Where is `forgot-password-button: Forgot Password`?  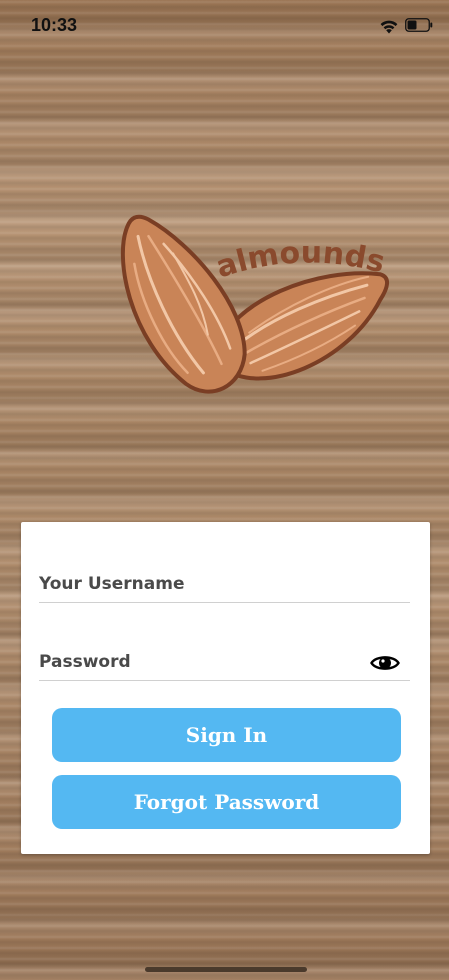
forgot-password-button: Forgot Password is located at coordinates (226, 802).